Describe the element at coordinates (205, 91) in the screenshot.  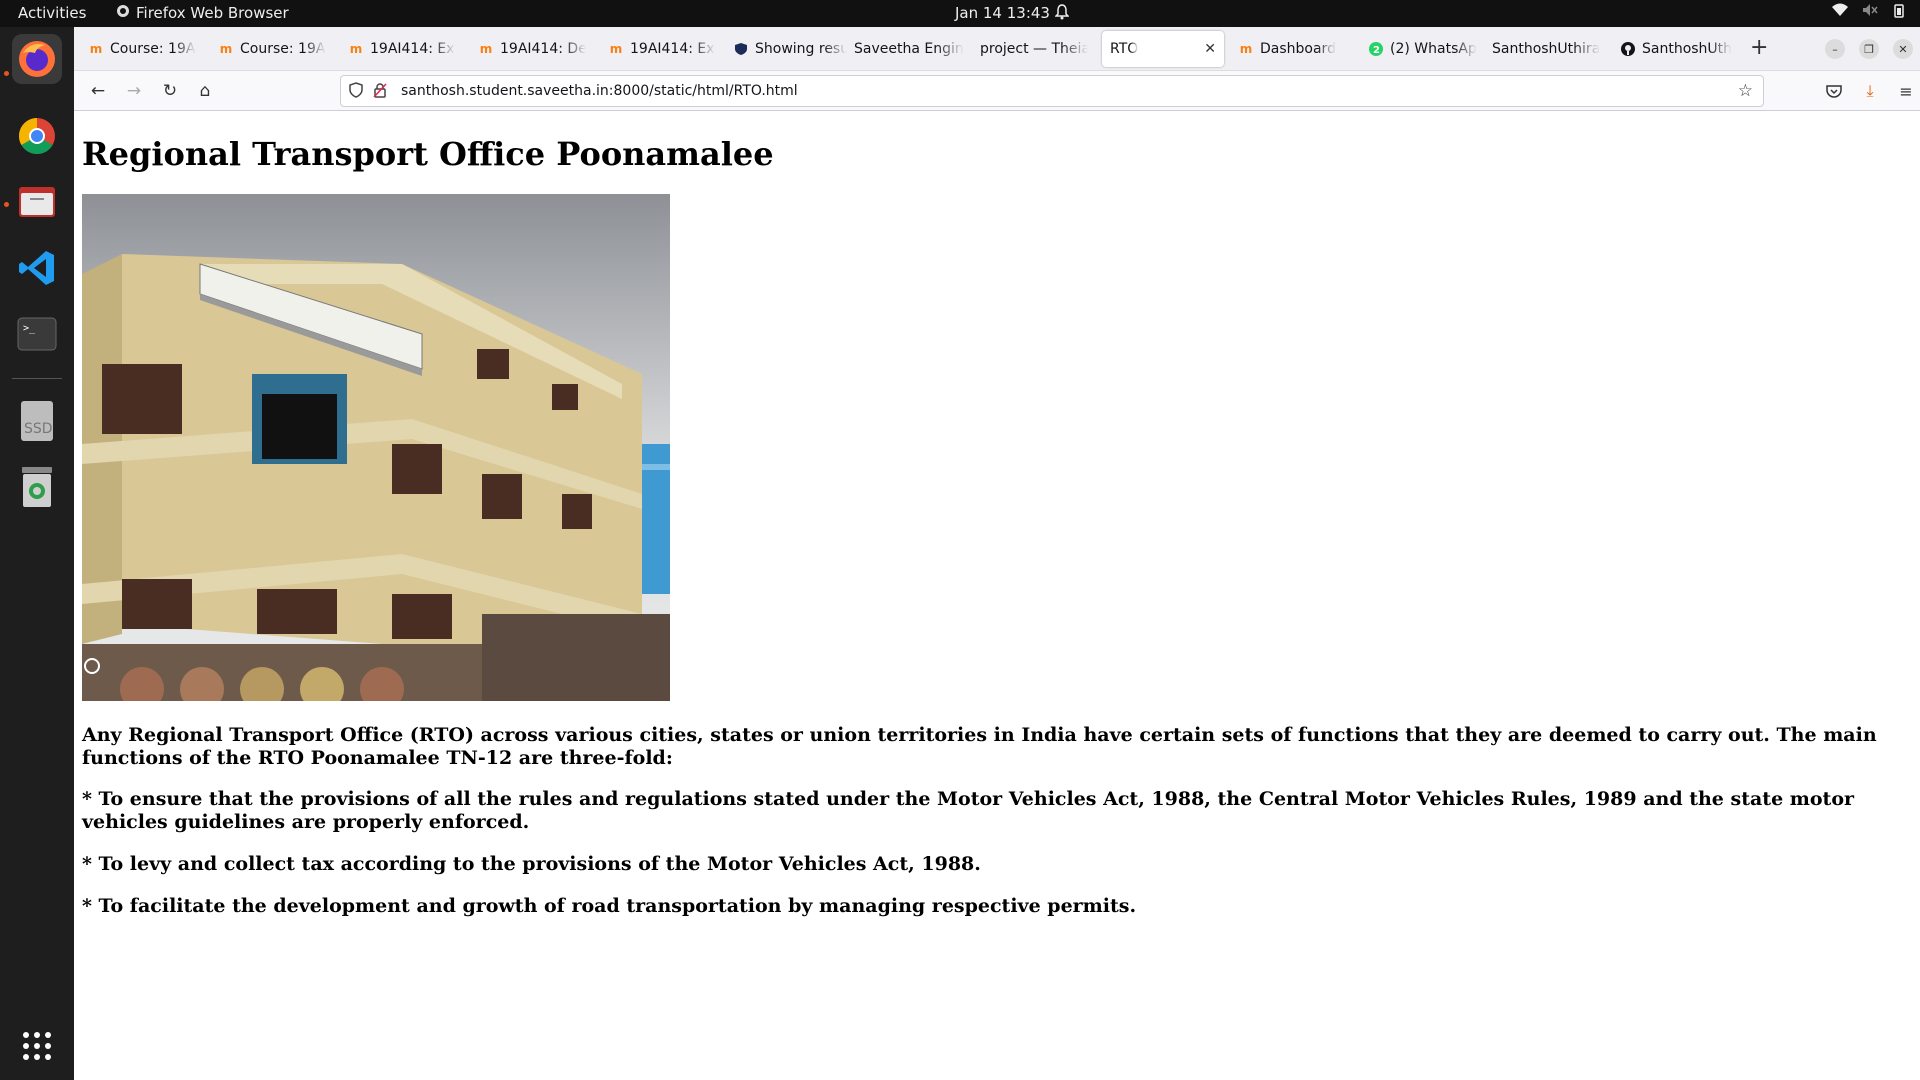
I see `home-icon: ⌂` at that location.